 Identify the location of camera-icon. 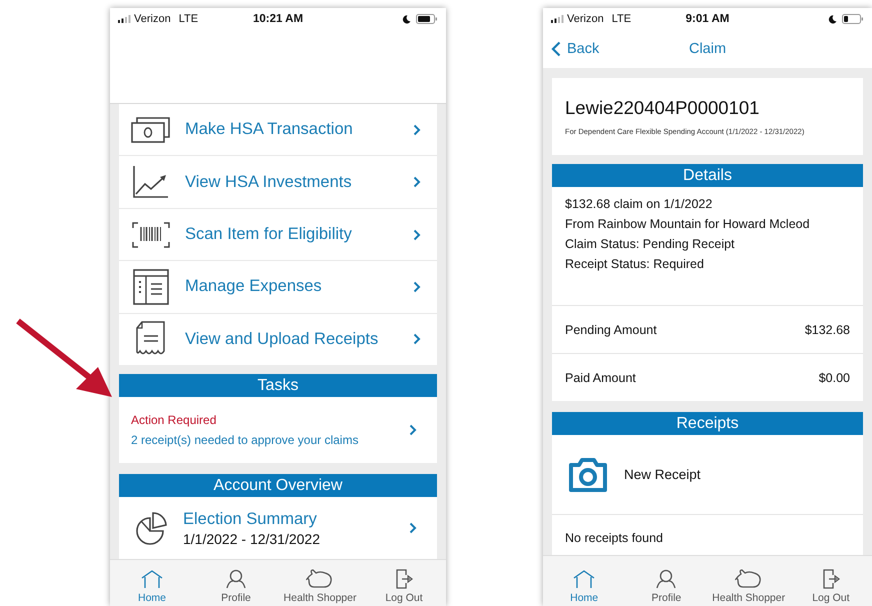
(588, 475).